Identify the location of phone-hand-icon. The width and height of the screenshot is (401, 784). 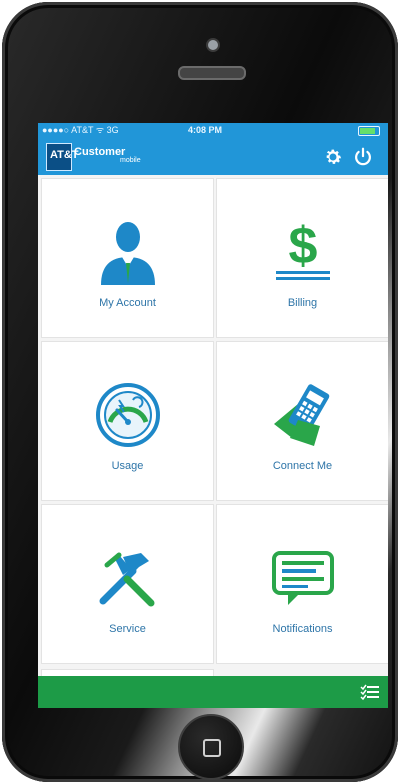
(301, 415).